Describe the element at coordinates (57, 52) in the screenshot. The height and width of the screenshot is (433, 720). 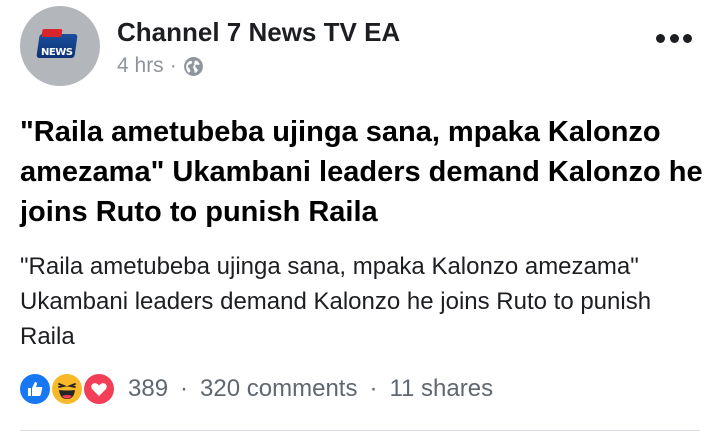
I see `channel-logo-text: NEWS` at that location.